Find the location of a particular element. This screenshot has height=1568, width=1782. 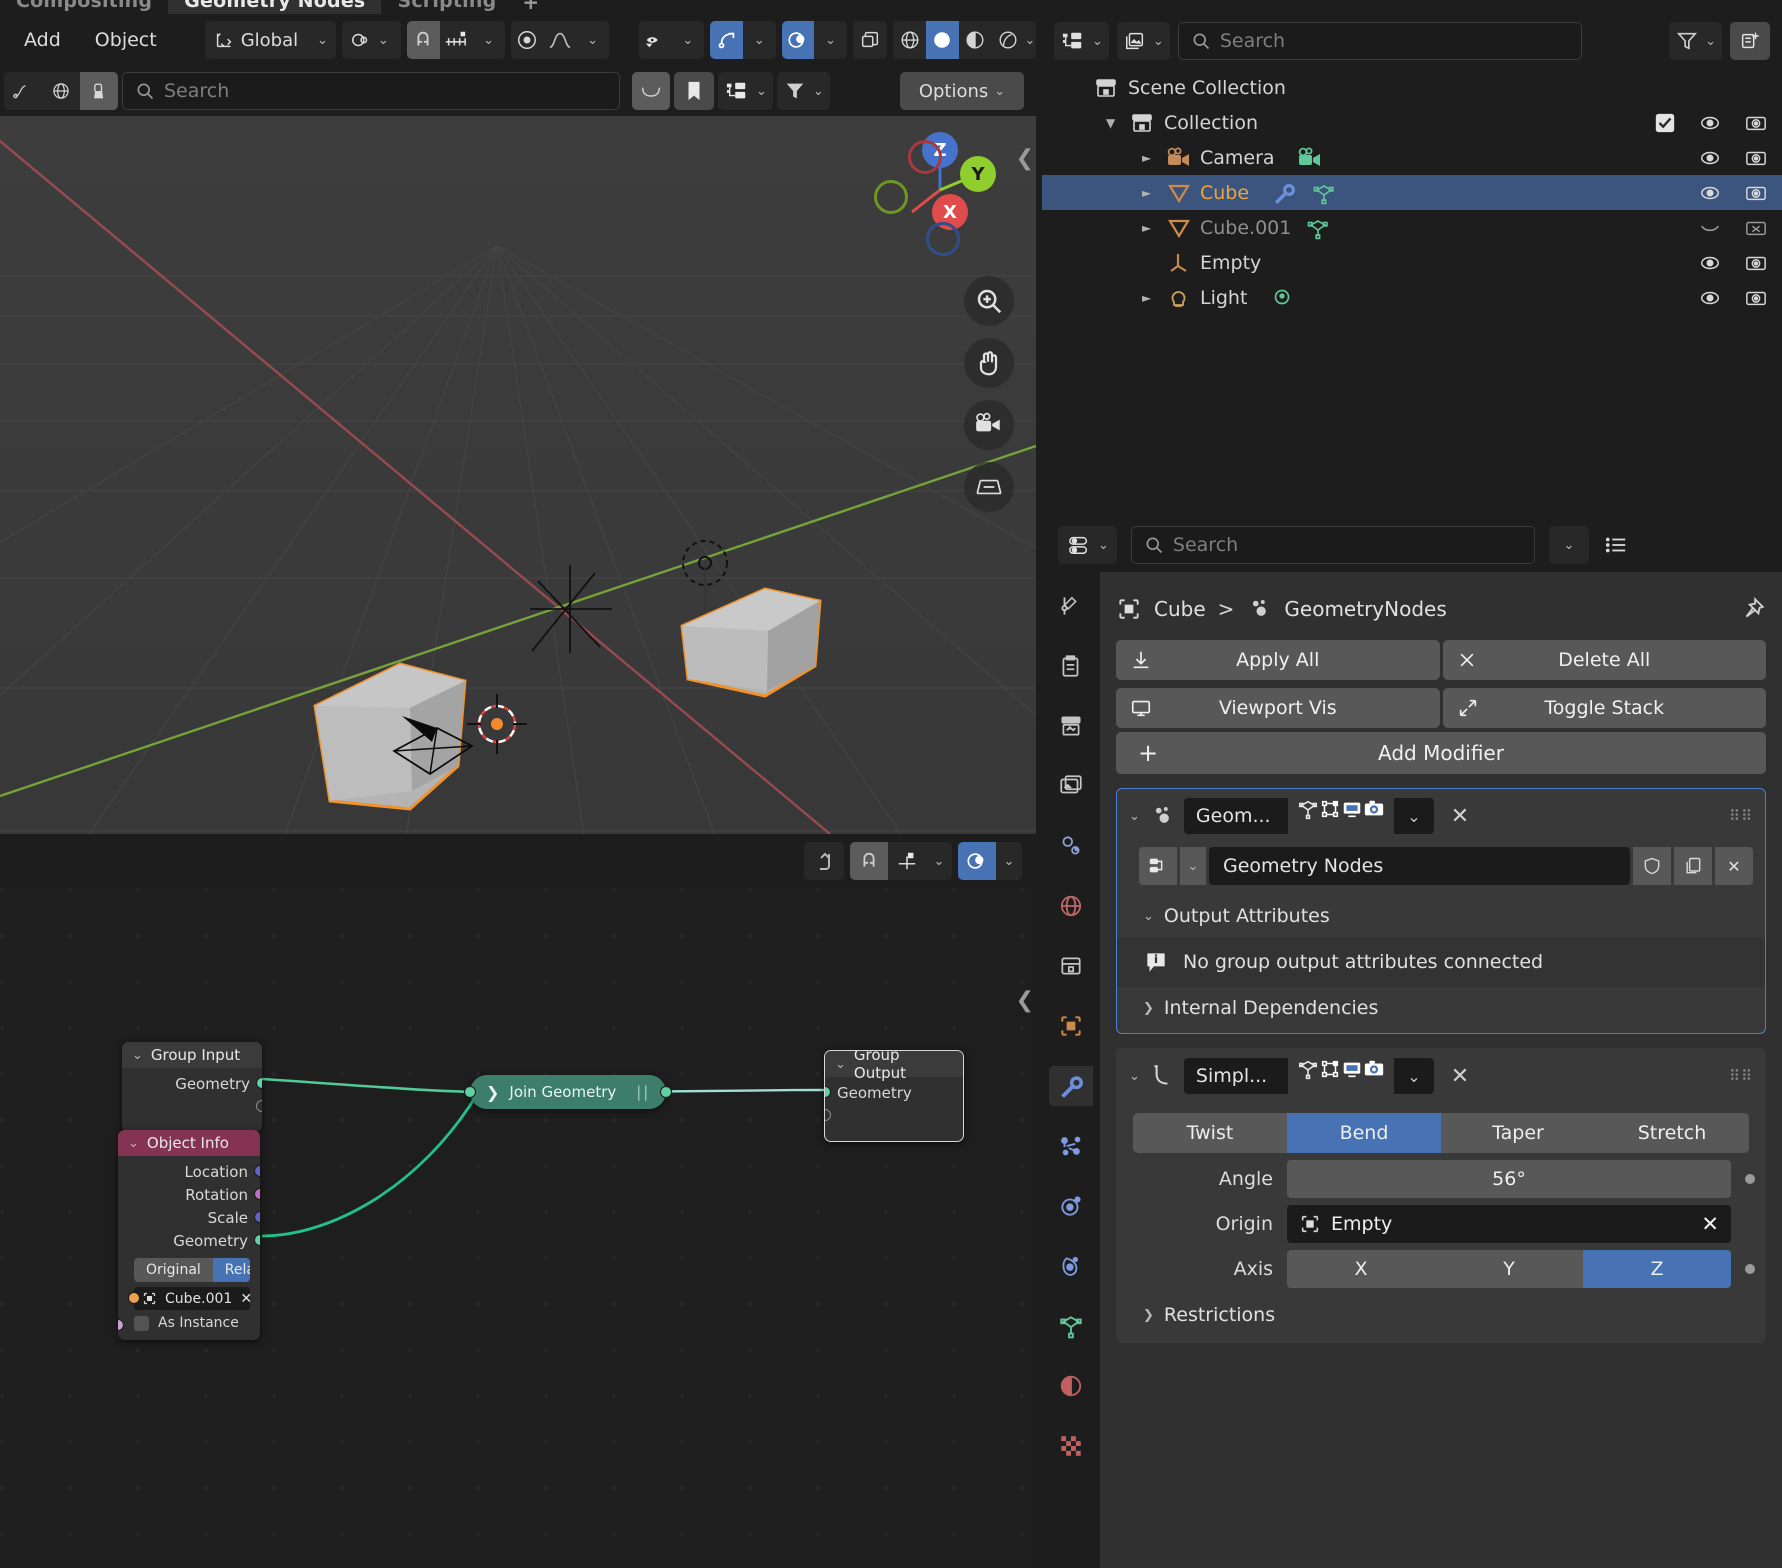

object-field: Cube.001 ✕ is located at coordinates (190, 1298).